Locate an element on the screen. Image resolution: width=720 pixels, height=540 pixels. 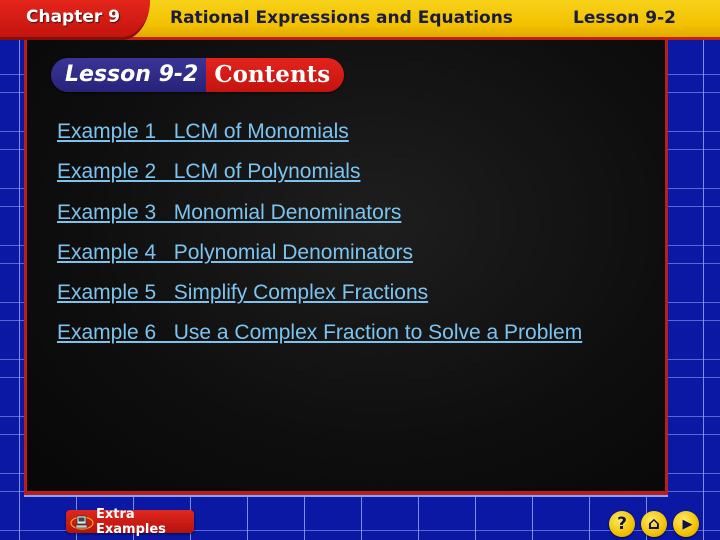
next-button: ▶ is located at coordinates (686, 524).